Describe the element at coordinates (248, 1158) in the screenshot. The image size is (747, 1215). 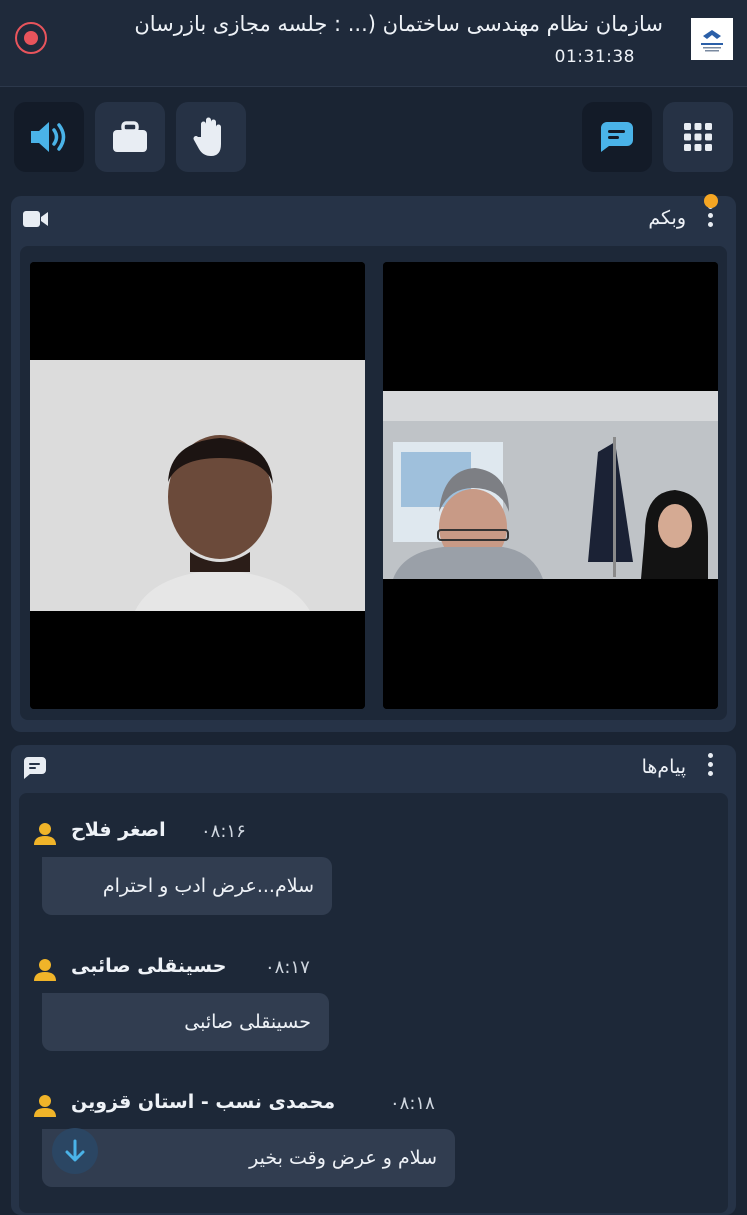
I see `message-bubble: سلام و عرض وقت بخیر` at that location.